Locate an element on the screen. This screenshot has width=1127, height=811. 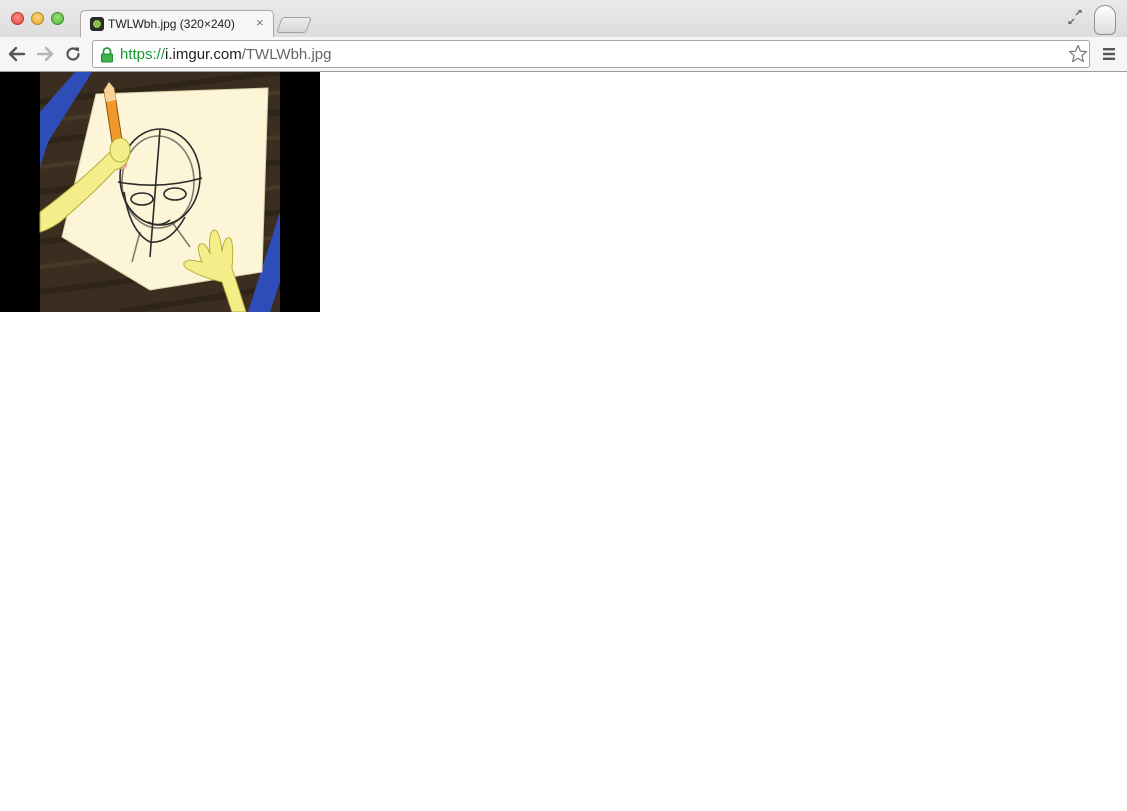
new-tab-button is located at coordinates (294, 25).